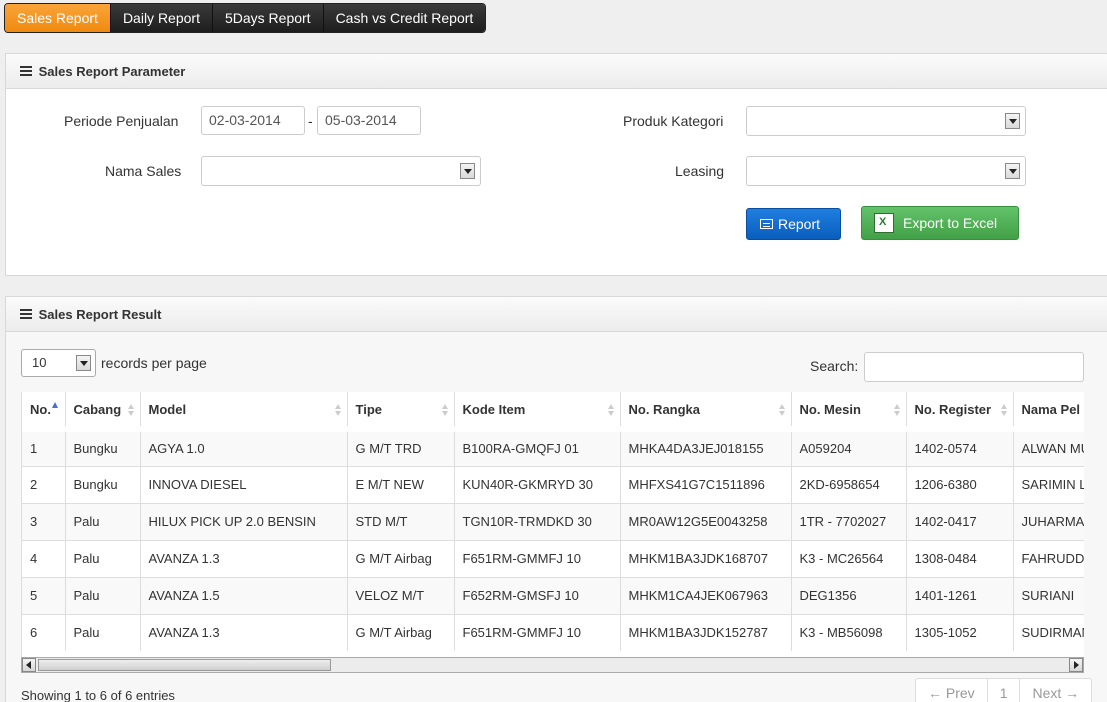 The height and width of the screenshot is (702, 1107). Describe the element at coordinates (54, 404) in the screenshot. I see `sort-asc-icon` at that location.